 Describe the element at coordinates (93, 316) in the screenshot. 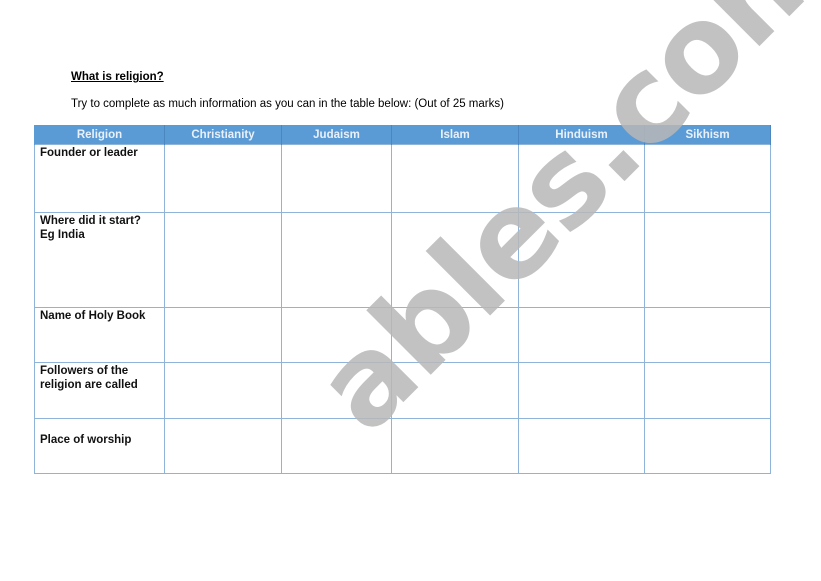

I see `row-label-line1: Name of Holy Book` at that location.